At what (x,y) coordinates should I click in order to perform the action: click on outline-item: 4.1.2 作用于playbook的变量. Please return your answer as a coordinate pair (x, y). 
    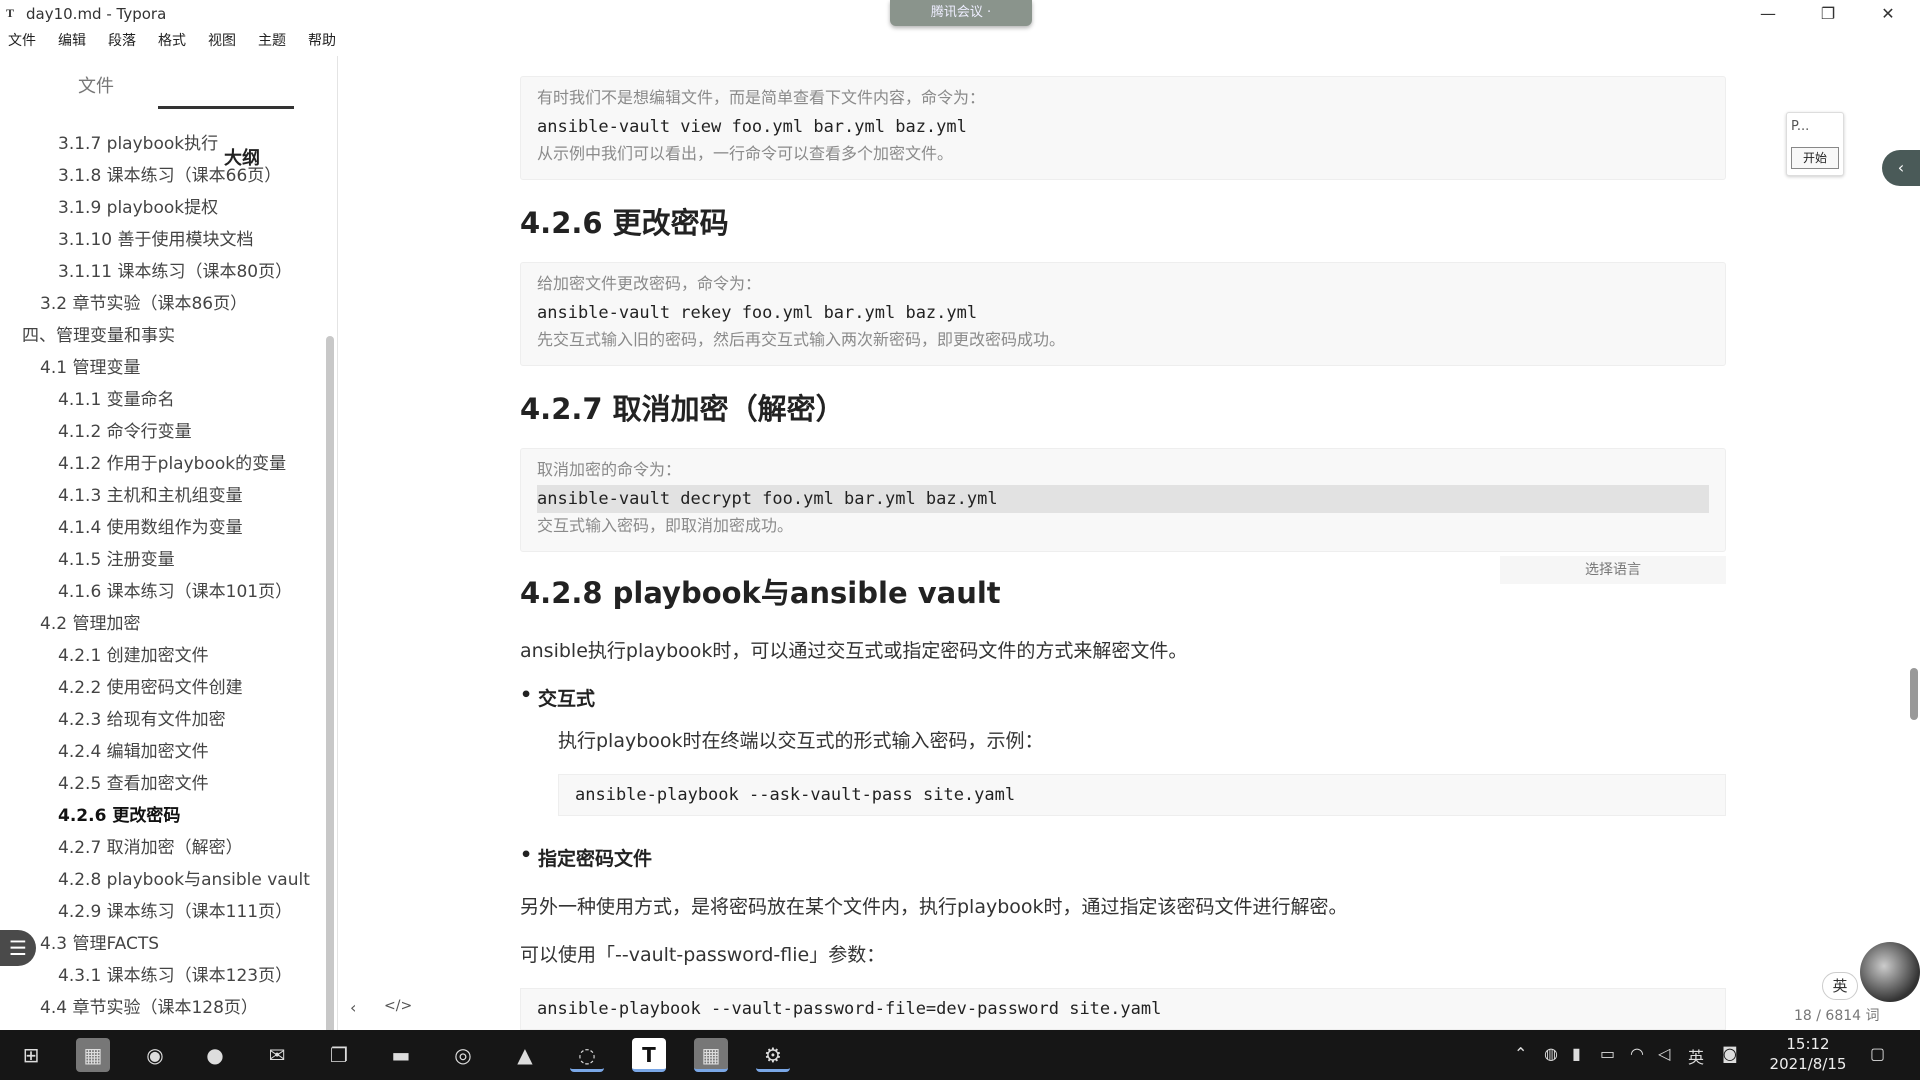
    Looking at the image, I should click on (160, 464).